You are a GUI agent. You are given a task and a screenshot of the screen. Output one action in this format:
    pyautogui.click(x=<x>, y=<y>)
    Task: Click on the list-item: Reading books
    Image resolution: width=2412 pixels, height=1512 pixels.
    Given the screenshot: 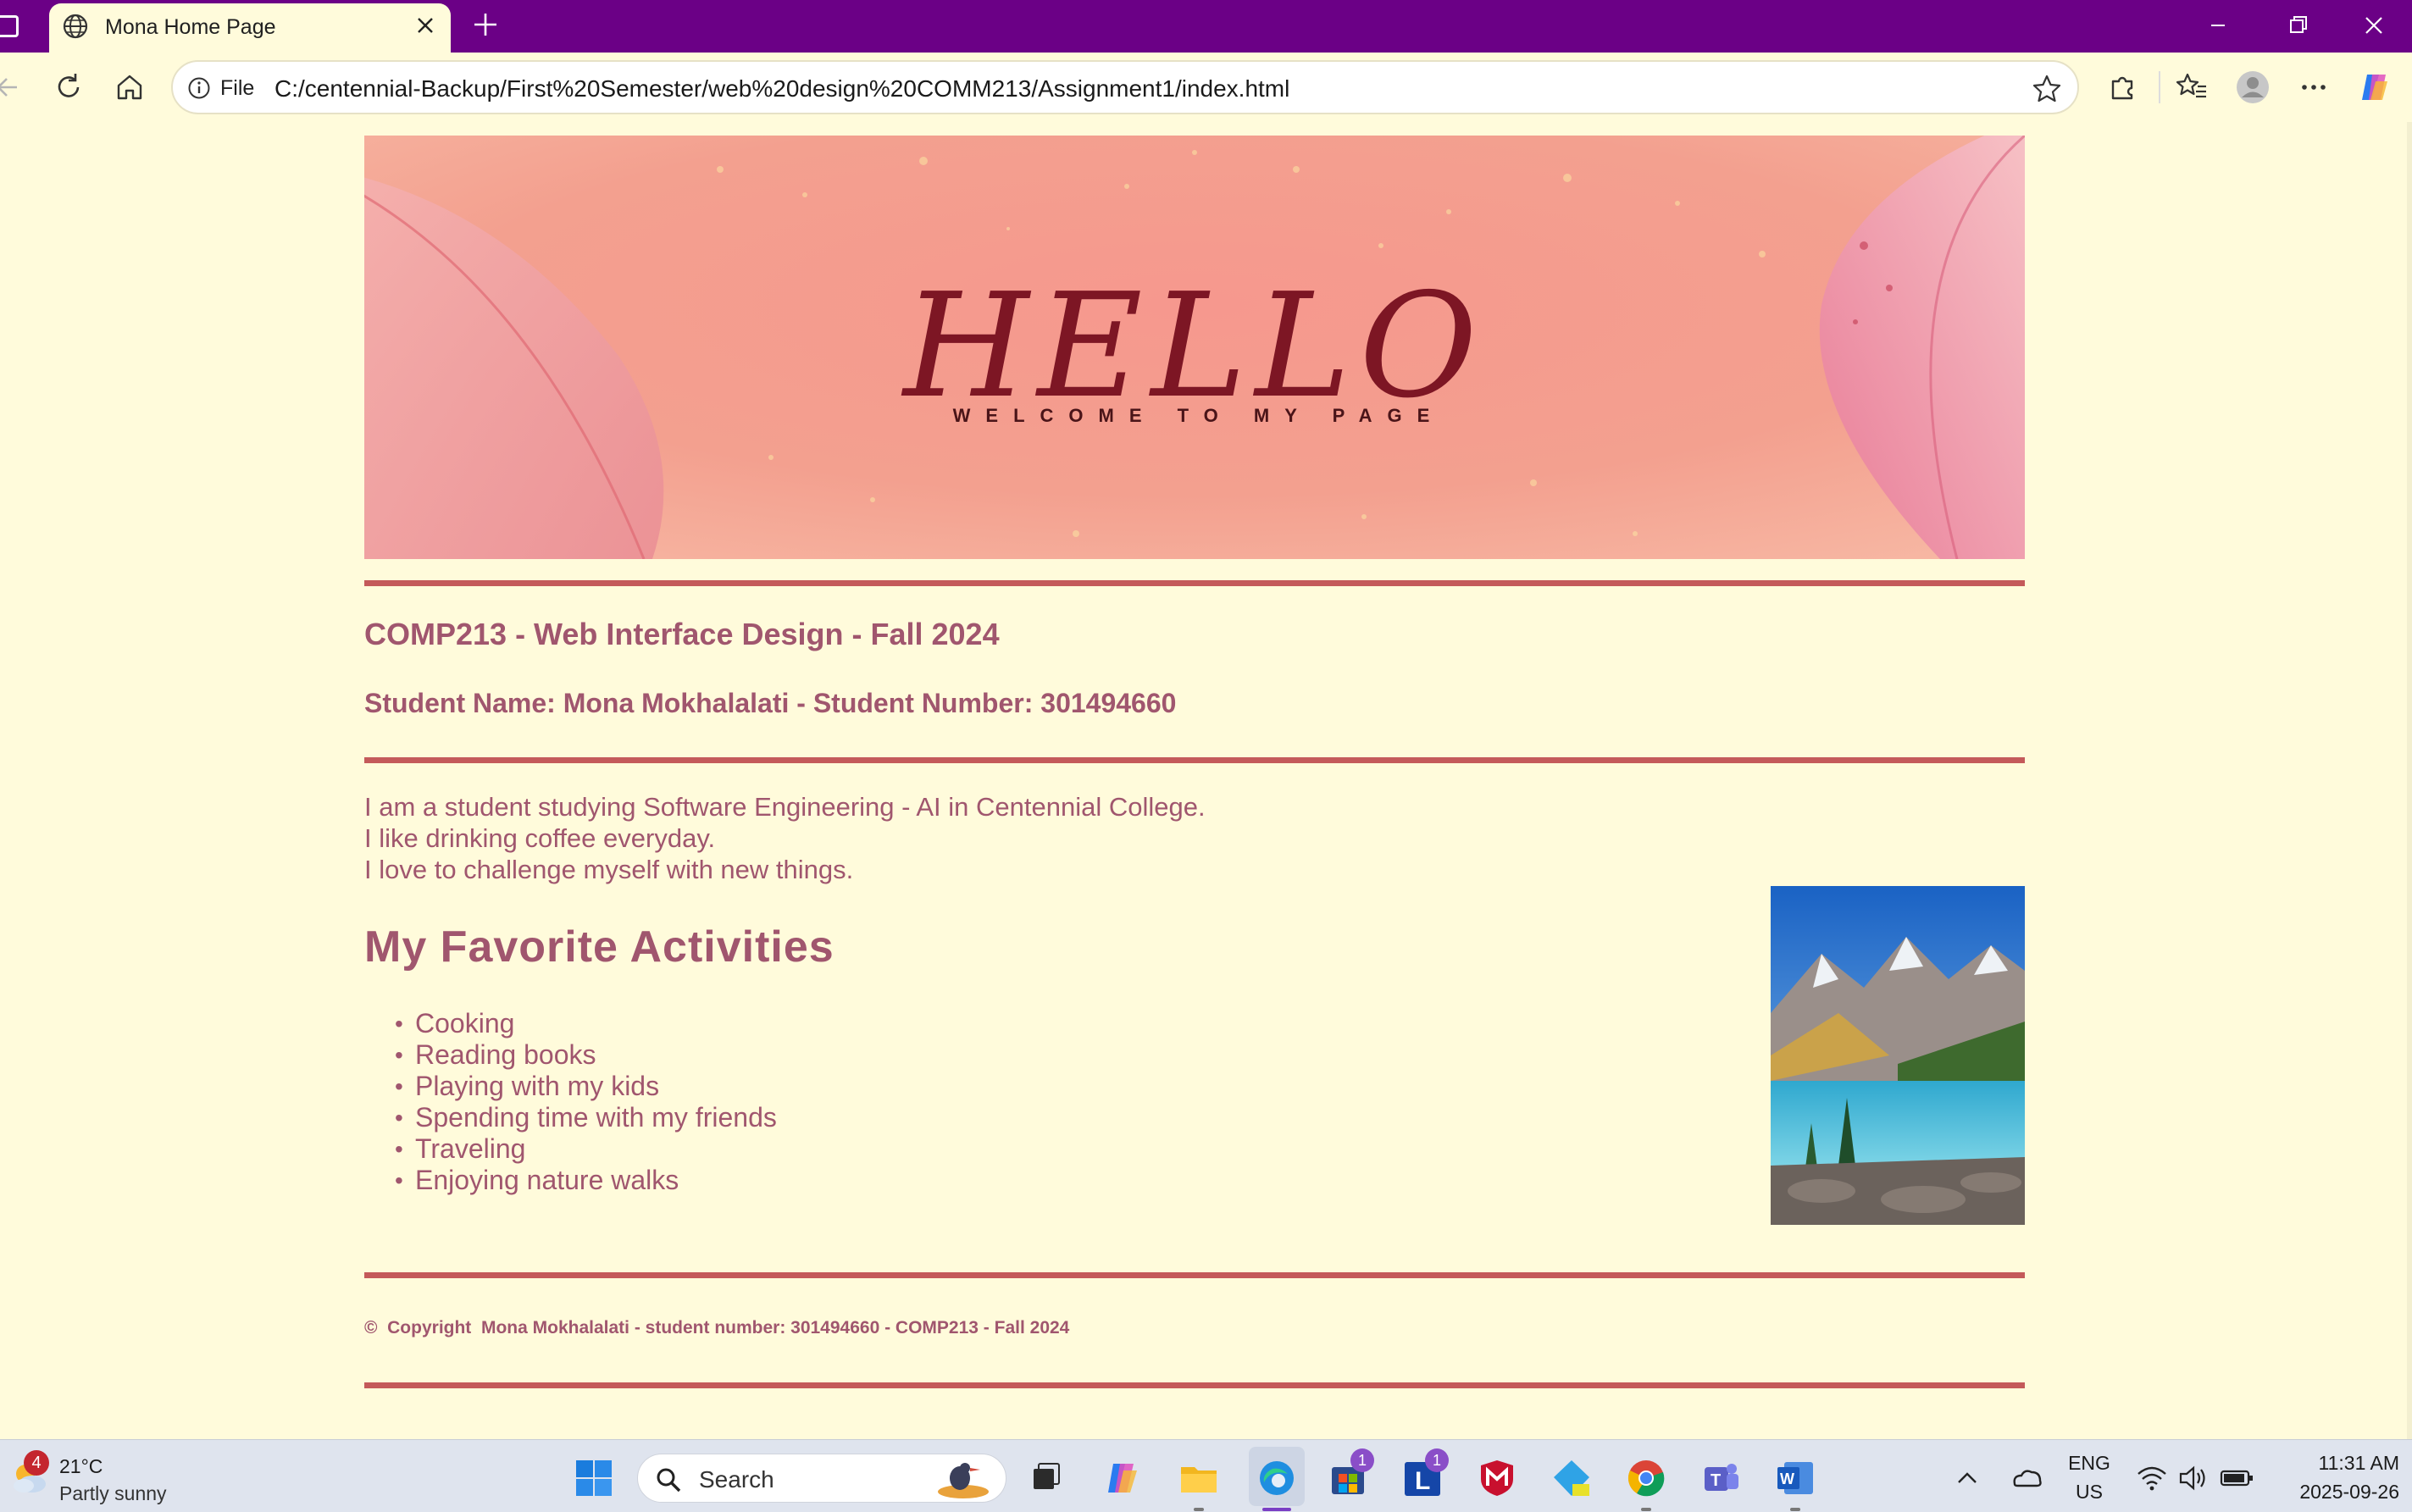 What is the action you would take?
    pyautogui.click(x=586, y=1055)
    